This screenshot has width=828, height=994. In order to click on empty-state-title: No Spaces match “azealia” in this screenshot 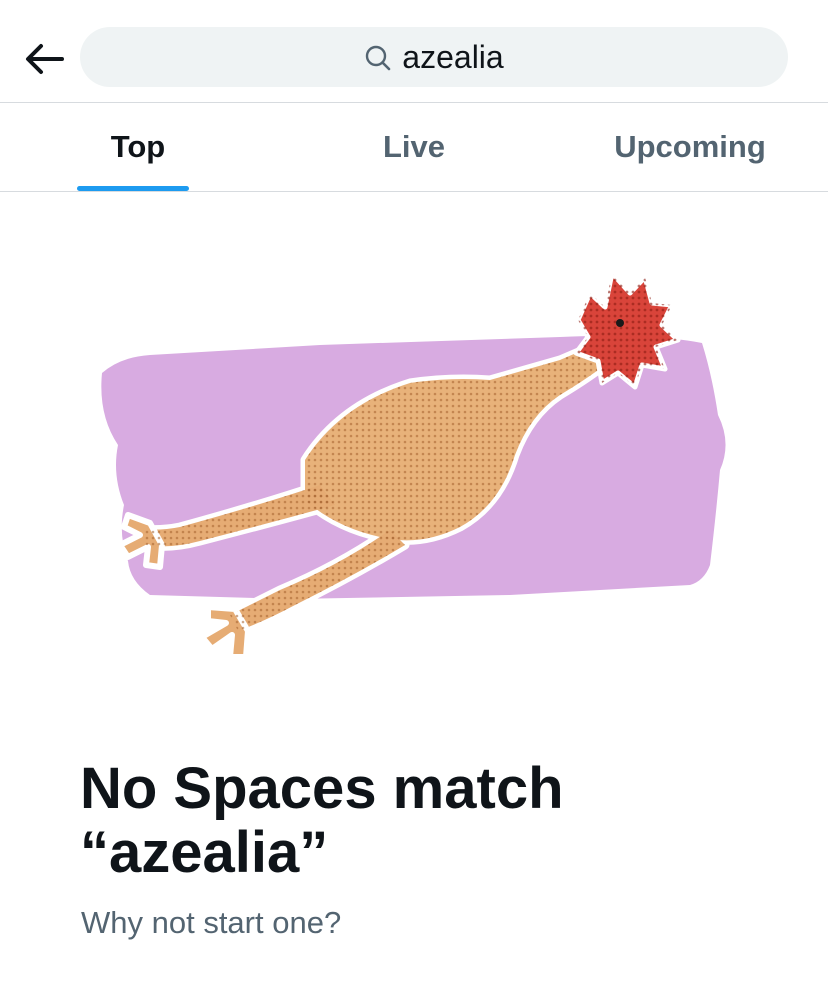, I will do `click(322, 820)`.